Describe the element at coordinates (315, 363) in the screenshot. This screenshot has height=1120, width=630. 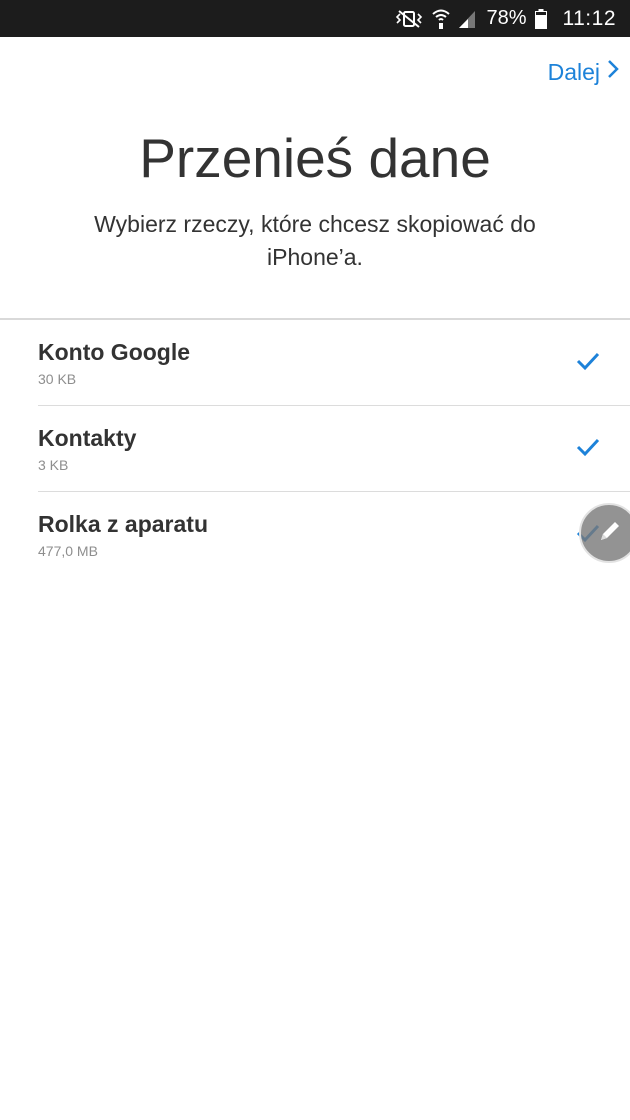
I see `list-item-google-account: Konto Google 30 KB` at that location.